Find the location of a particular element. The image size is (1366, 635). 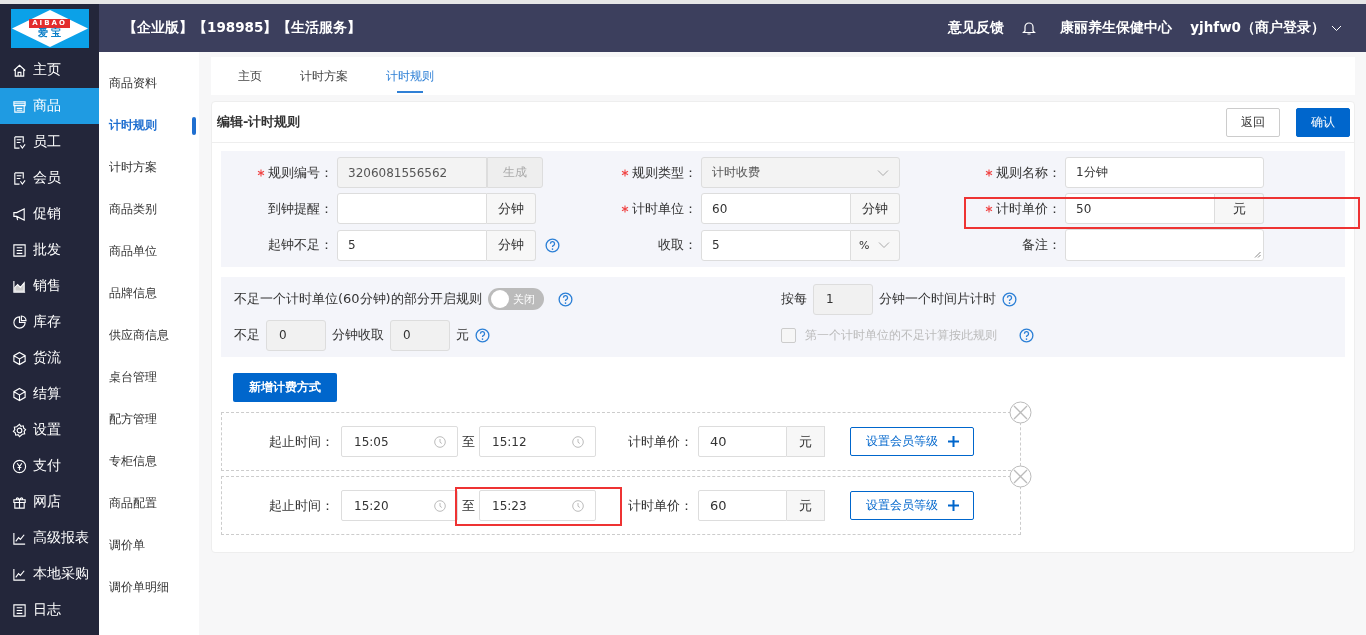

field-label: 收取： is located at coordinates (677, 245).